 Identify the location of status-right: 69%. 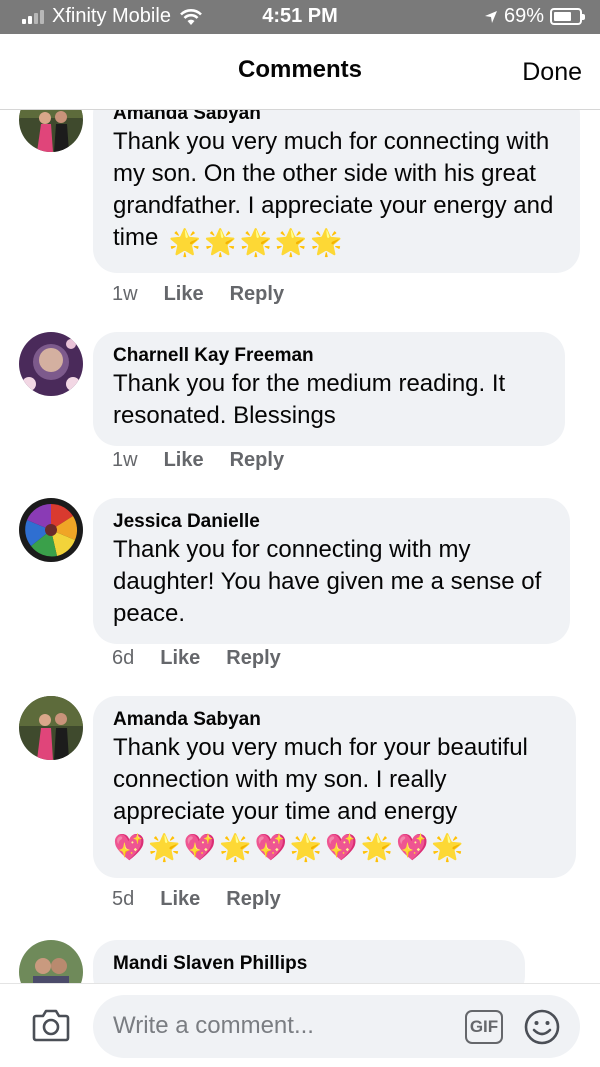
(534, 16).